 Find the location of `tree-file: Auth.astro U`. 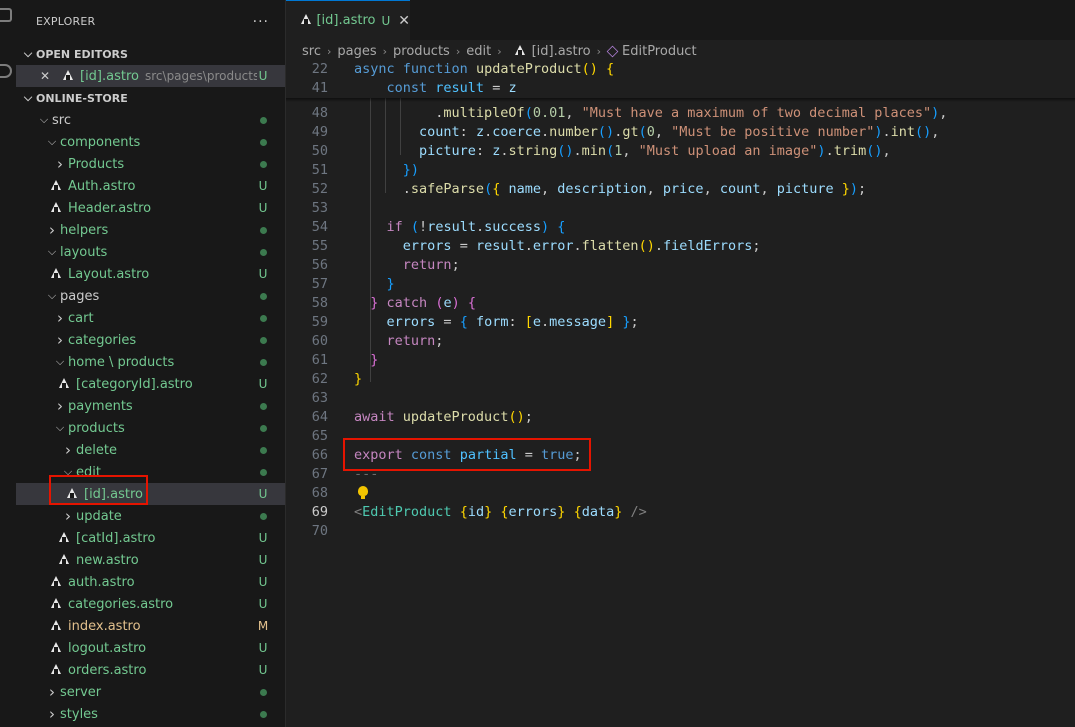

tree-file: Auth.astro U is located at coordinates (150, 186).